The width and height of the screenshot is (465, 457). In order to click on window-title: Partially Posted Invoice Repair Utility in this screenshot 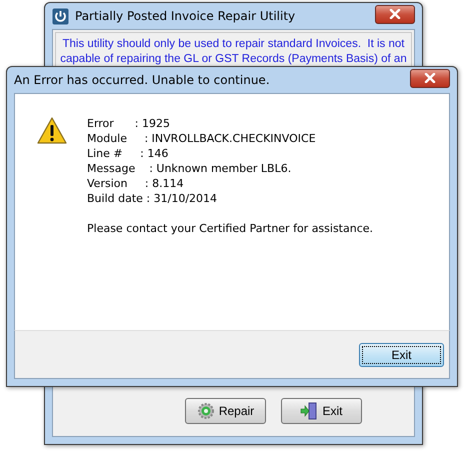, I will do `click(185, 16)`.